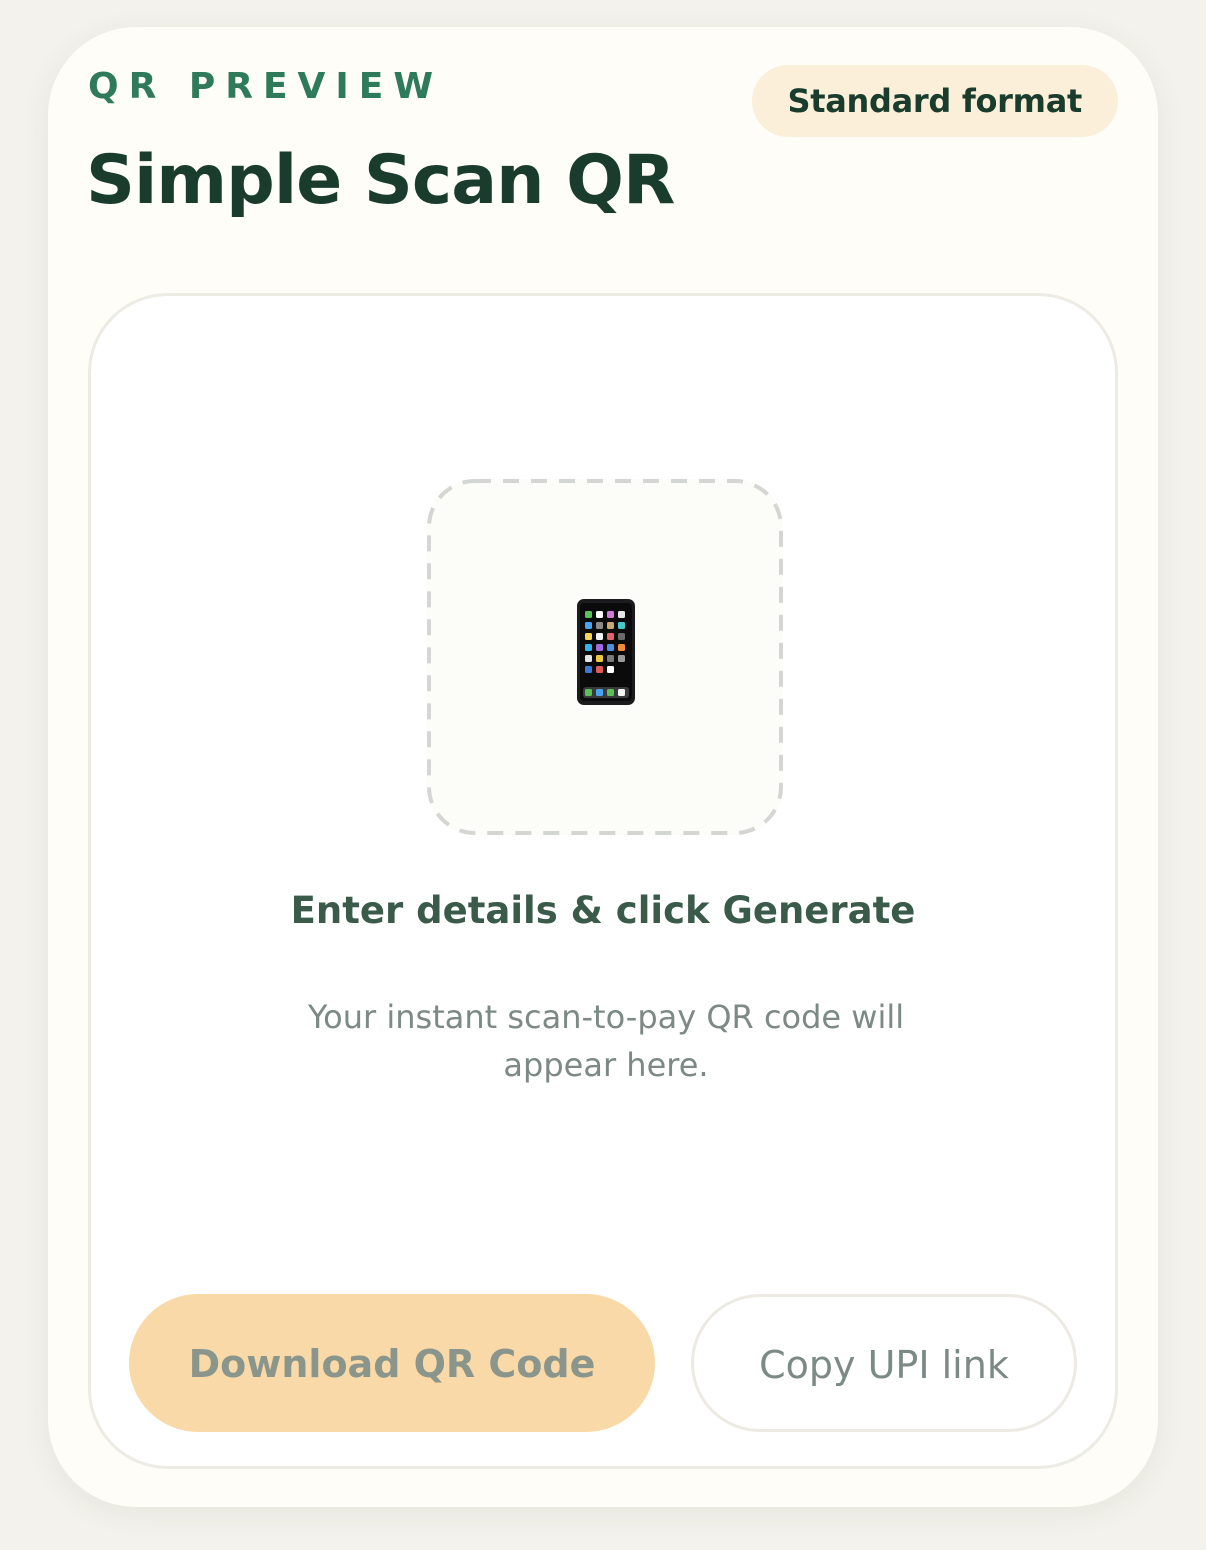  Describe the element at coordinates (266, 86) in the screenshot. I see `section-eyebrow: QR PREVIEW` at that location.